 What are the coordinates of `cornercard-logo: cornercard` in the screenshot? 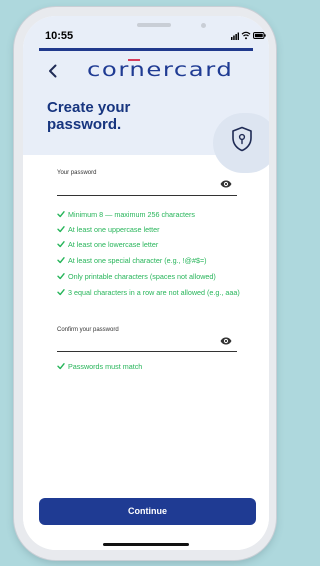 It's located at (160, 70).